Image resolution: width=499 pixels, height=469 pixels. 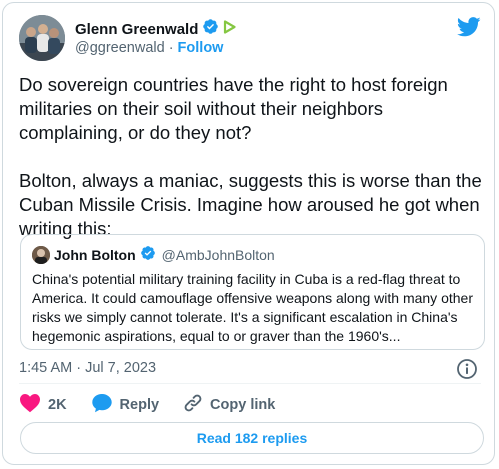 What do you see at coordinates (102, 405) in the screenshot?
I see `speech-bubble-icon` at bounding box center [102, 405].